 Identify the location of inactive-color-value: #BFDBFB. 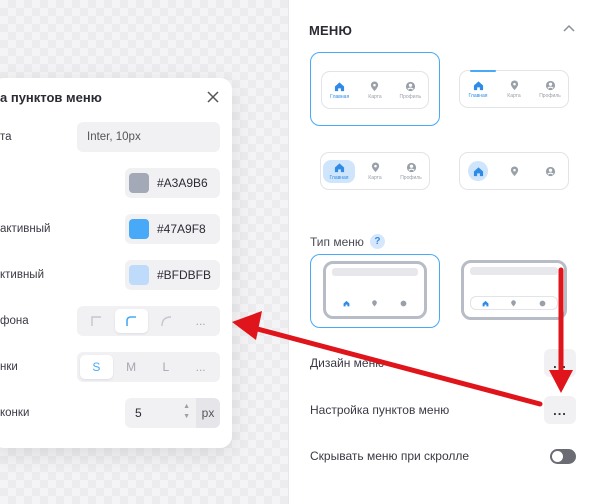
(184, 275).